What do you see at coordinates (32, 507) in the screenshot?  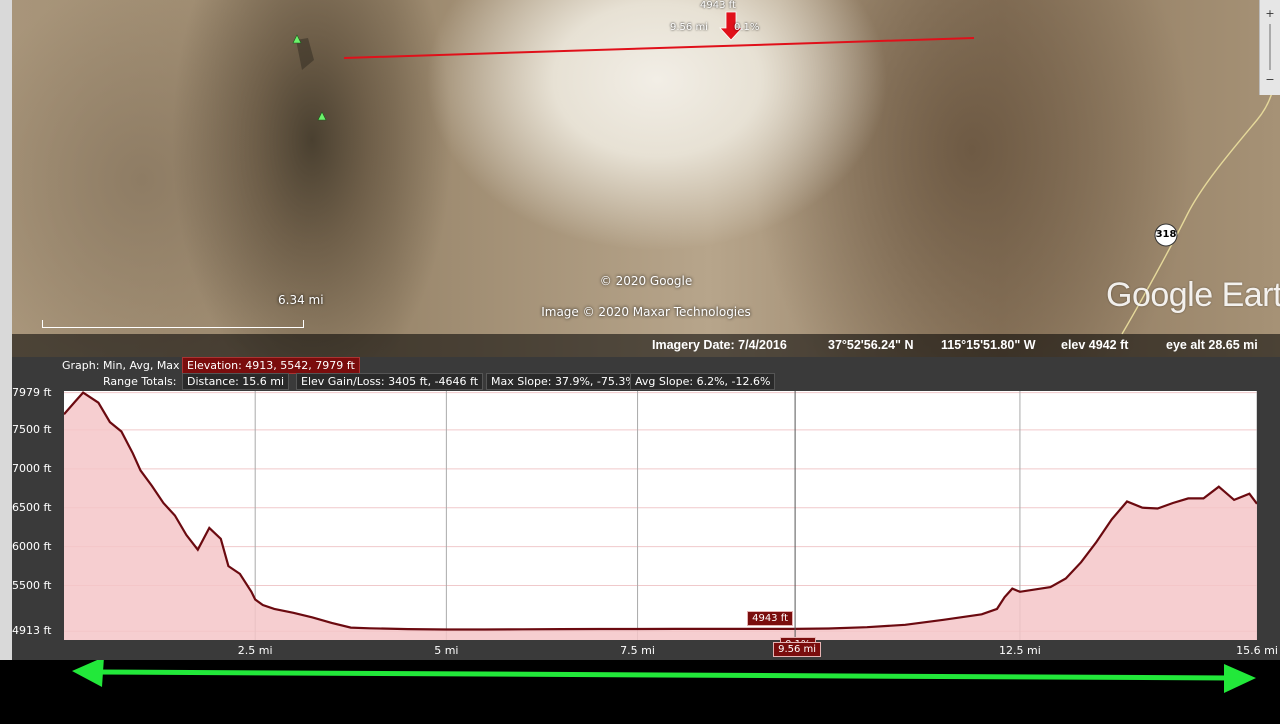 I see `y-tick-label: 6500 ft` at bounding box center [32, 507].